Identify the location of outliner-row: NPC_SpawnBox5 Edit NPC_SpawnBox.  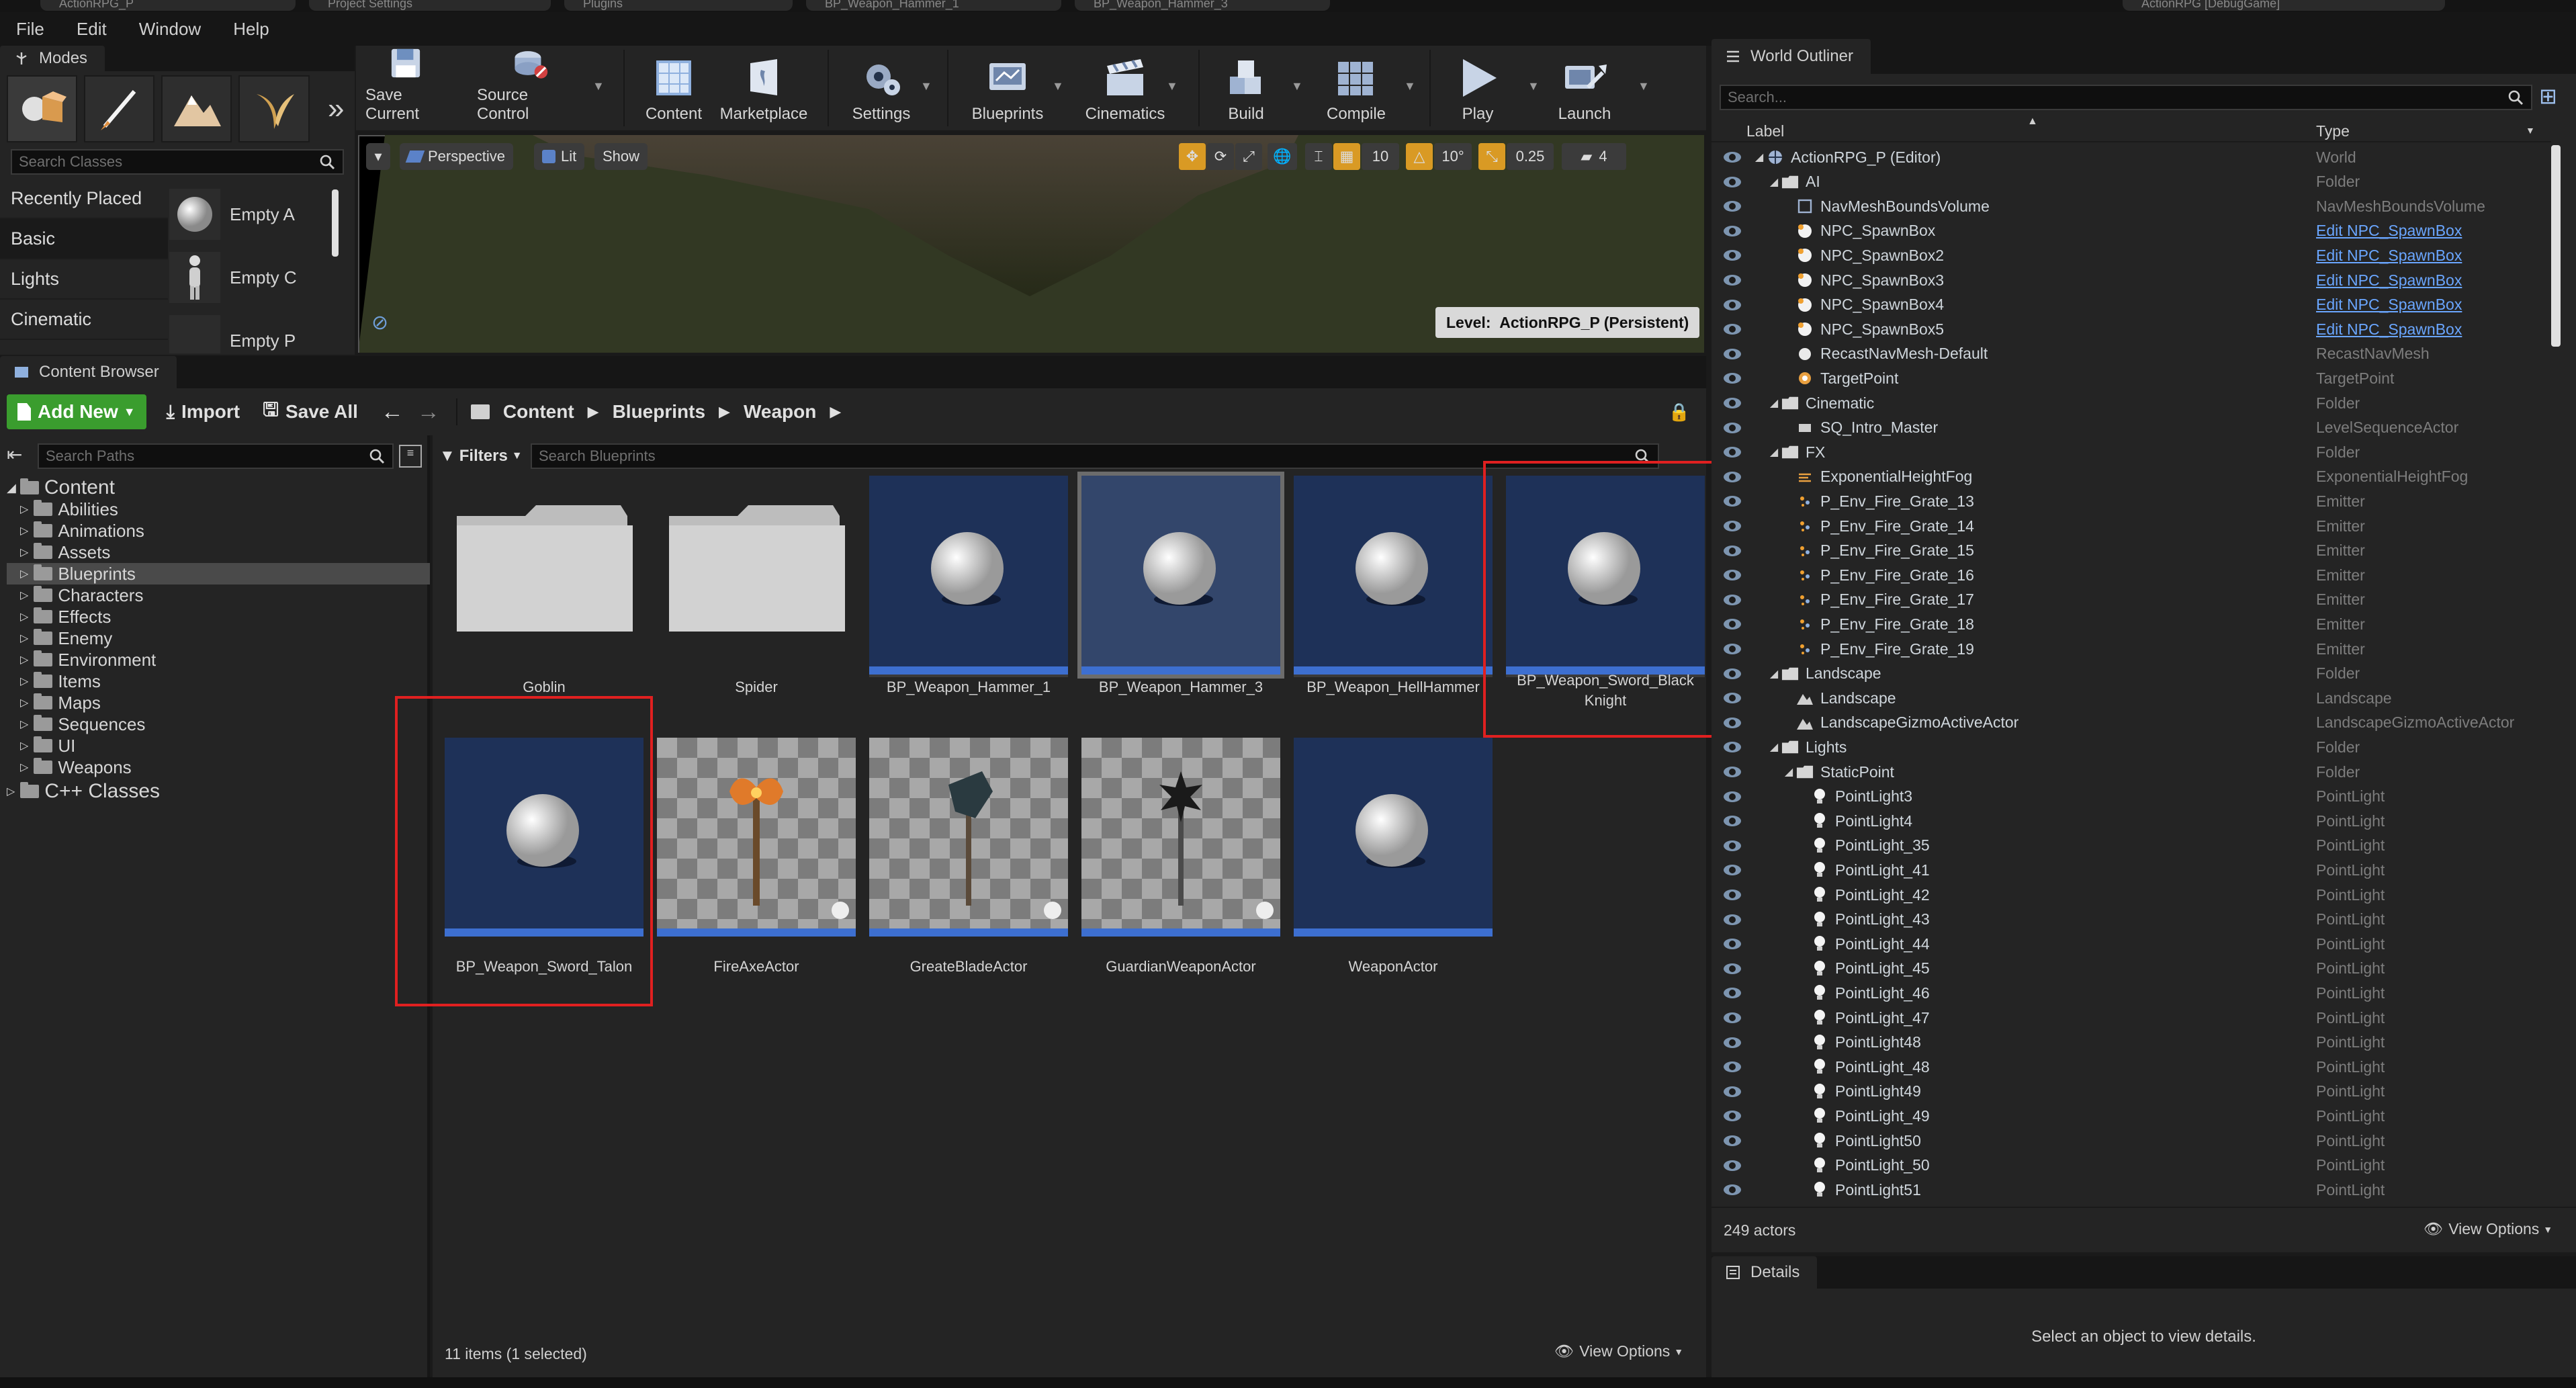
(2131, 329).